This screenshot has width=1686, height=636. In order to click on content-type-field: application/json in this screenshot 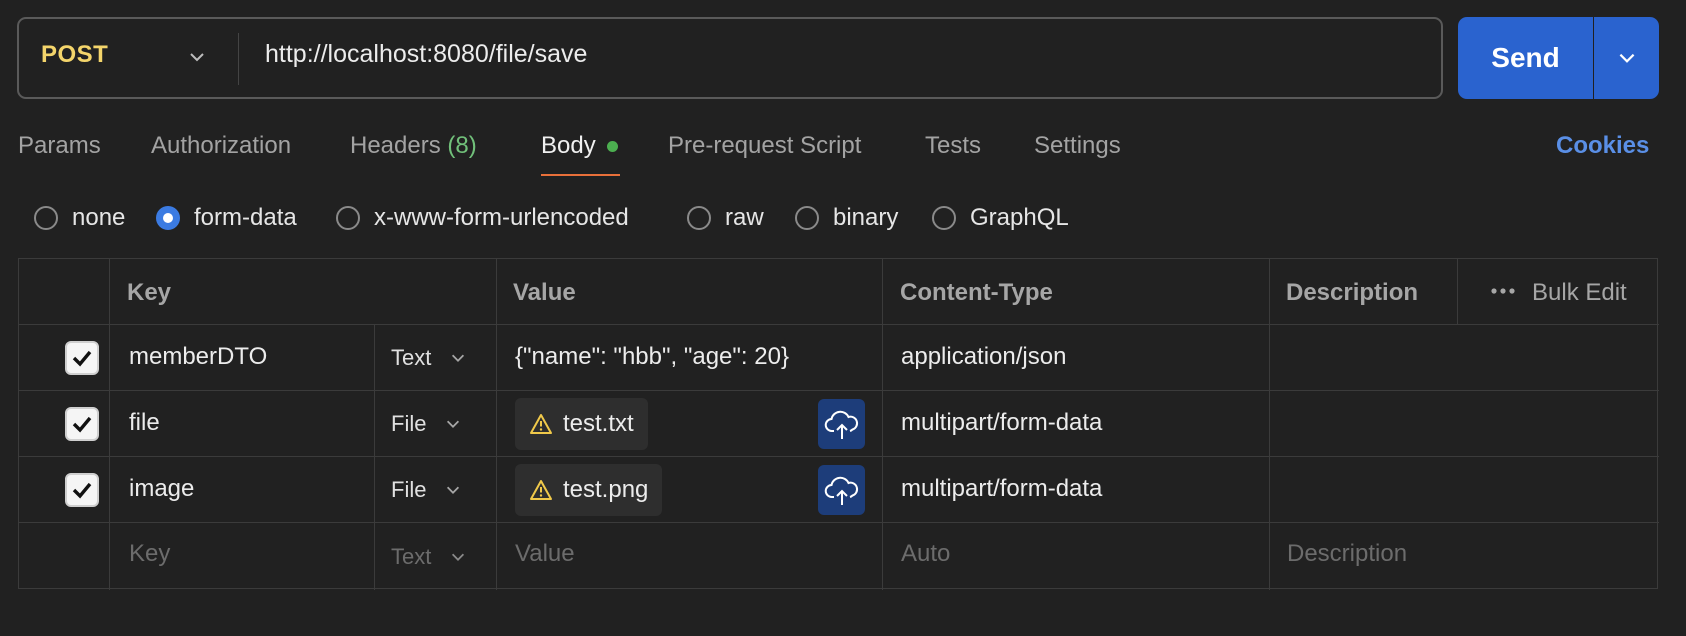, I will do `click(983, 357)`.